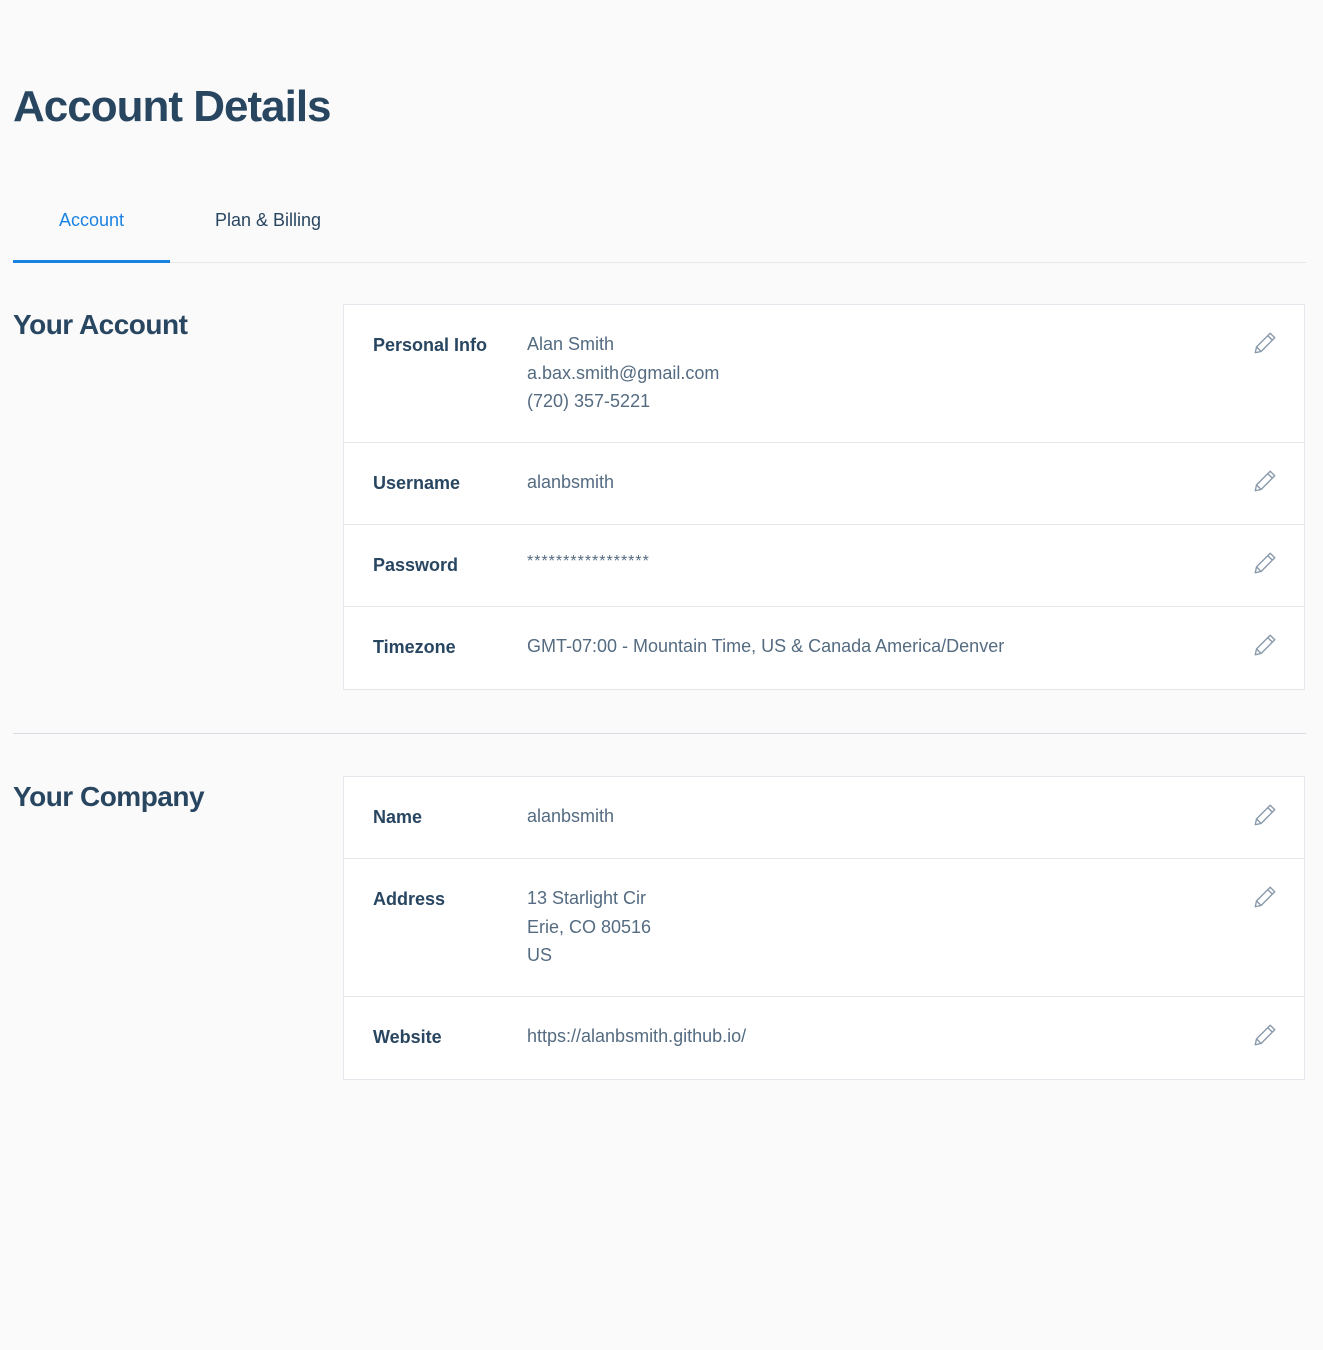  What do you see at coordinates (430, 345) in the screenshot?
I see `row-label: Personal Info` at bounding box center [430, 345].